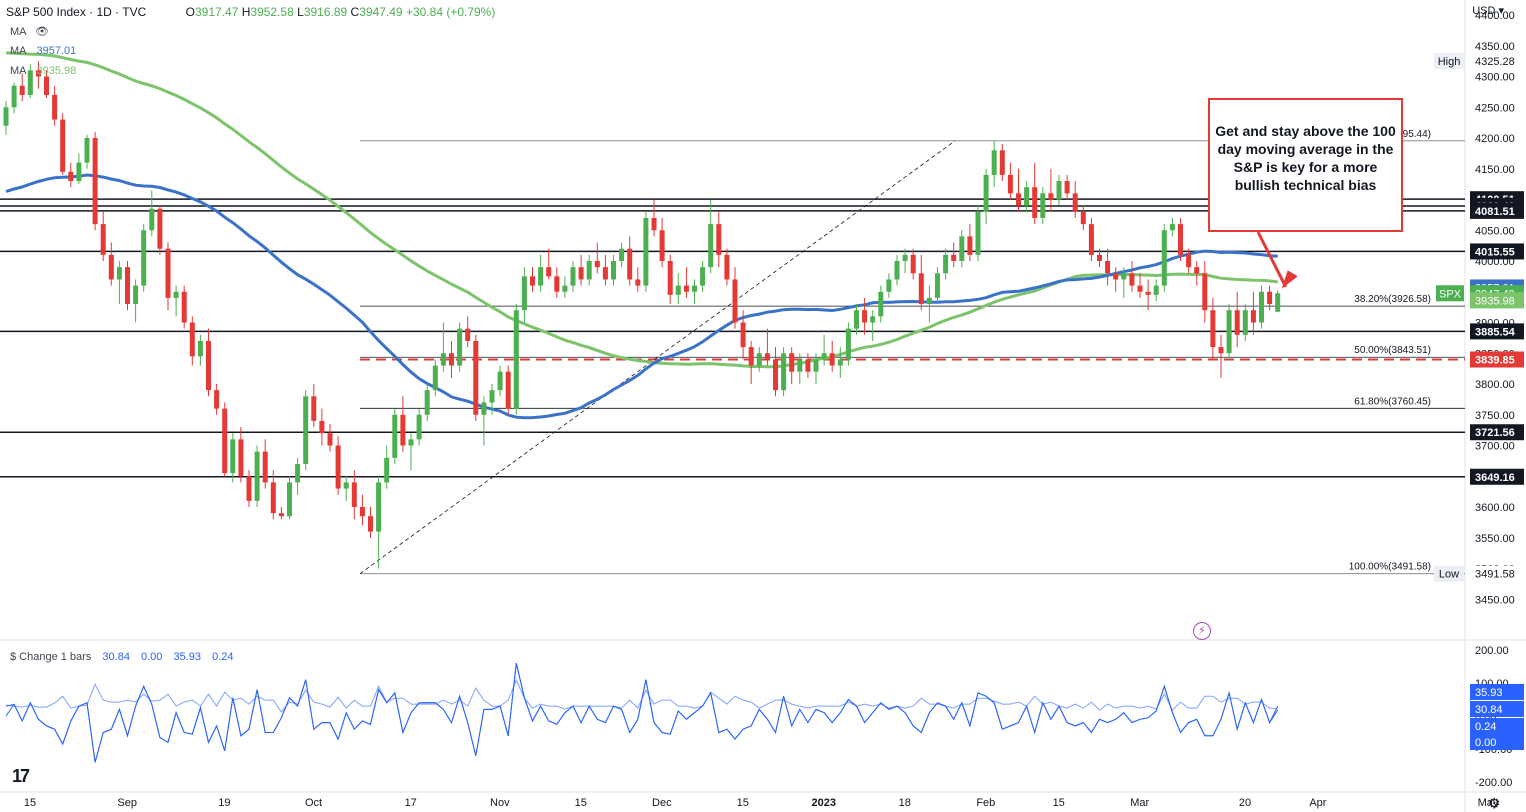 Image resolution: width=1526 pixels, height=812 pixels. I want to click on ma-blank-row: MA 👁︎, so click(29, 31).